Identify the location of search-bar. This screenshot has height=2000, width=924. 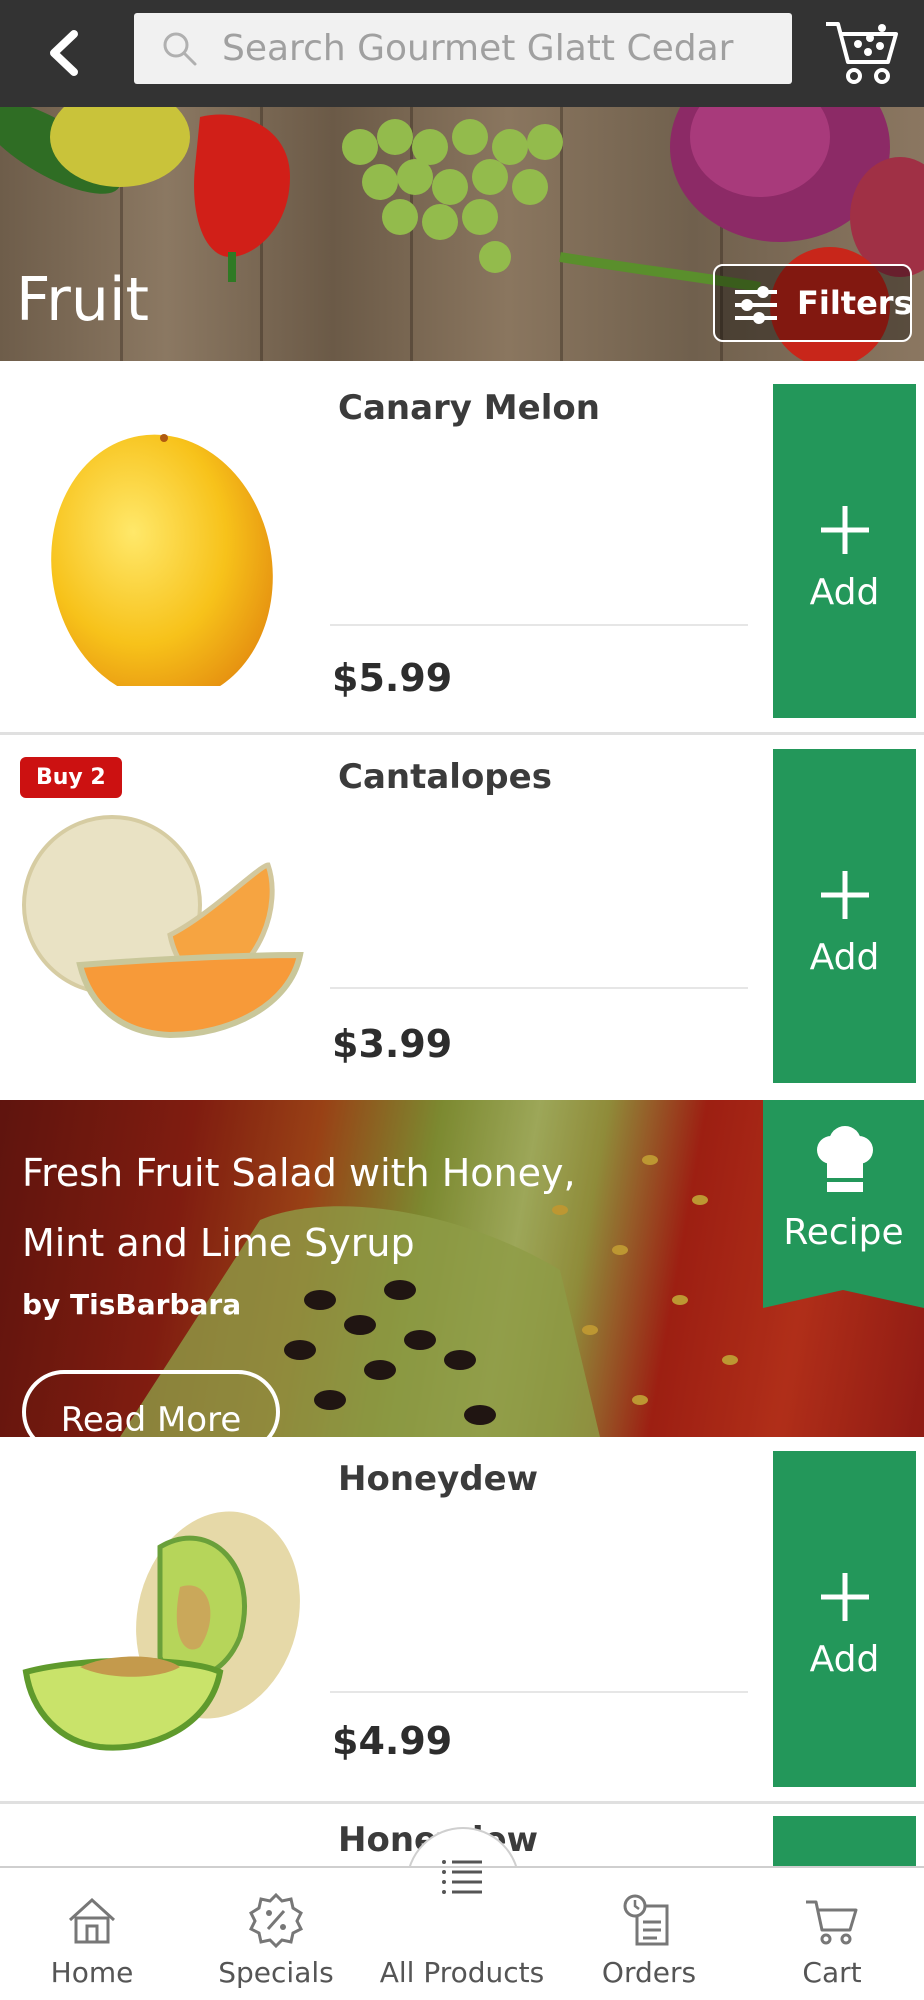
(463, 48).